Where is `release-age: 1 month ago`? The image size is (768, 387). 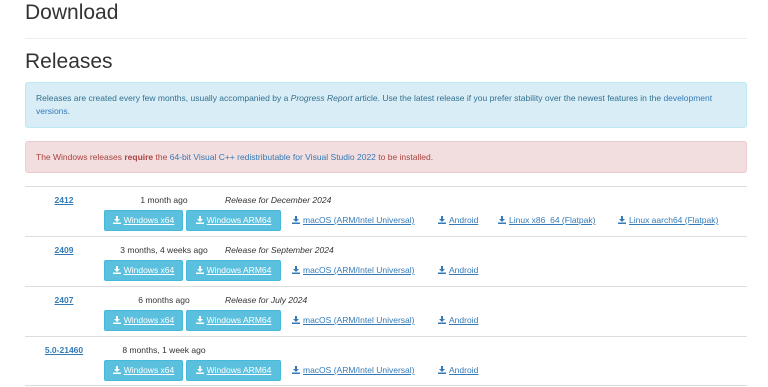
release-age: 1 month ago is located at coordinates (164, 200).